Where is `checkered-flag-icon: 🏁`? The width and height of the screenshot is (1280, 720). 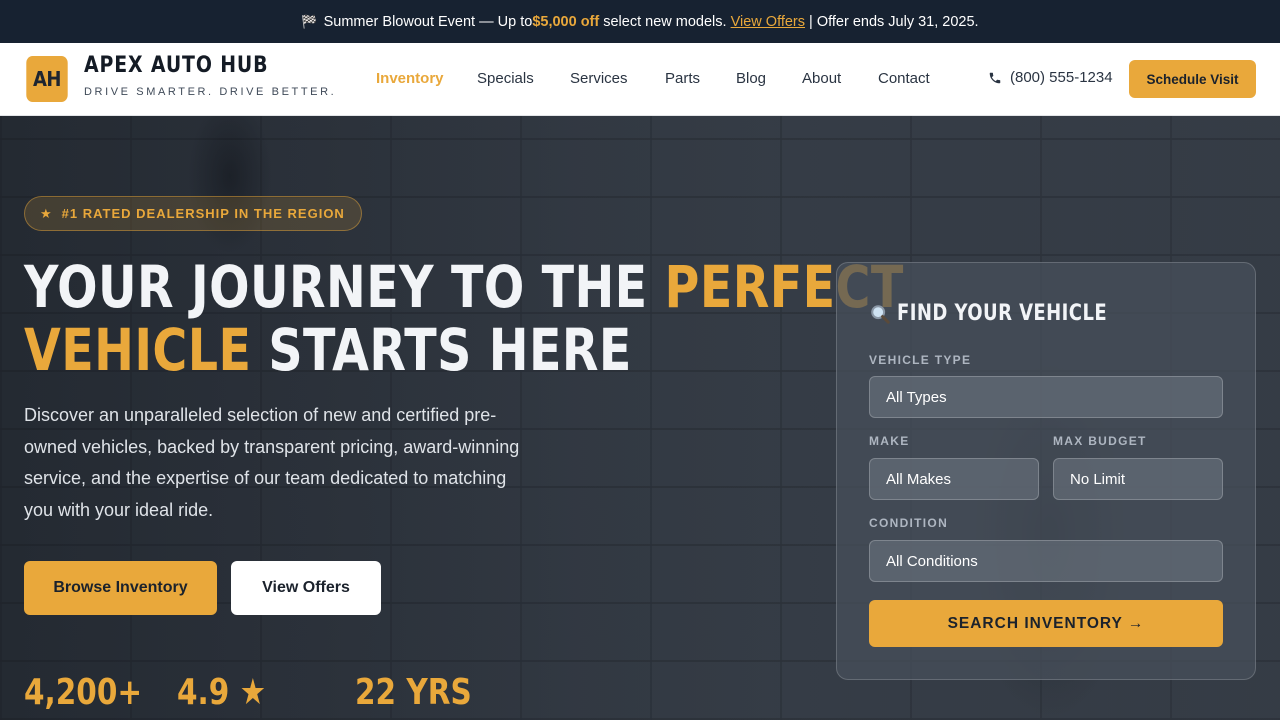
checkered-flag-icon: 🏁 is located at coordinates (309, 21).